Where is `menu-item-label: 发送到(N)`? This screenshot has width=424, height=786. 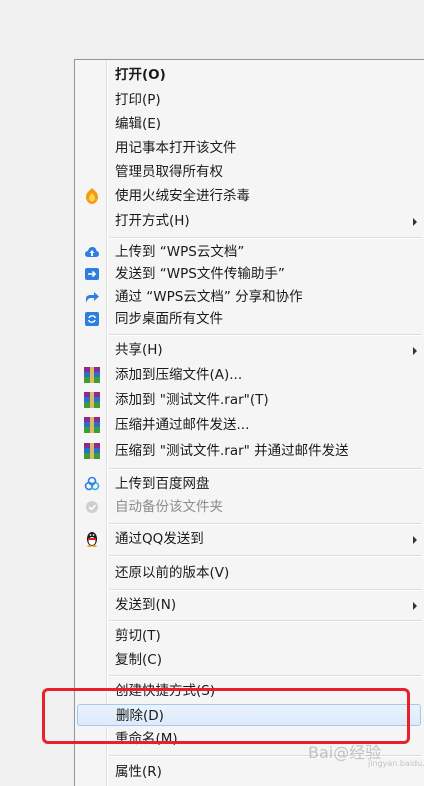 menu-item-label: 发送到(N) is located at coordinates (146, 605).